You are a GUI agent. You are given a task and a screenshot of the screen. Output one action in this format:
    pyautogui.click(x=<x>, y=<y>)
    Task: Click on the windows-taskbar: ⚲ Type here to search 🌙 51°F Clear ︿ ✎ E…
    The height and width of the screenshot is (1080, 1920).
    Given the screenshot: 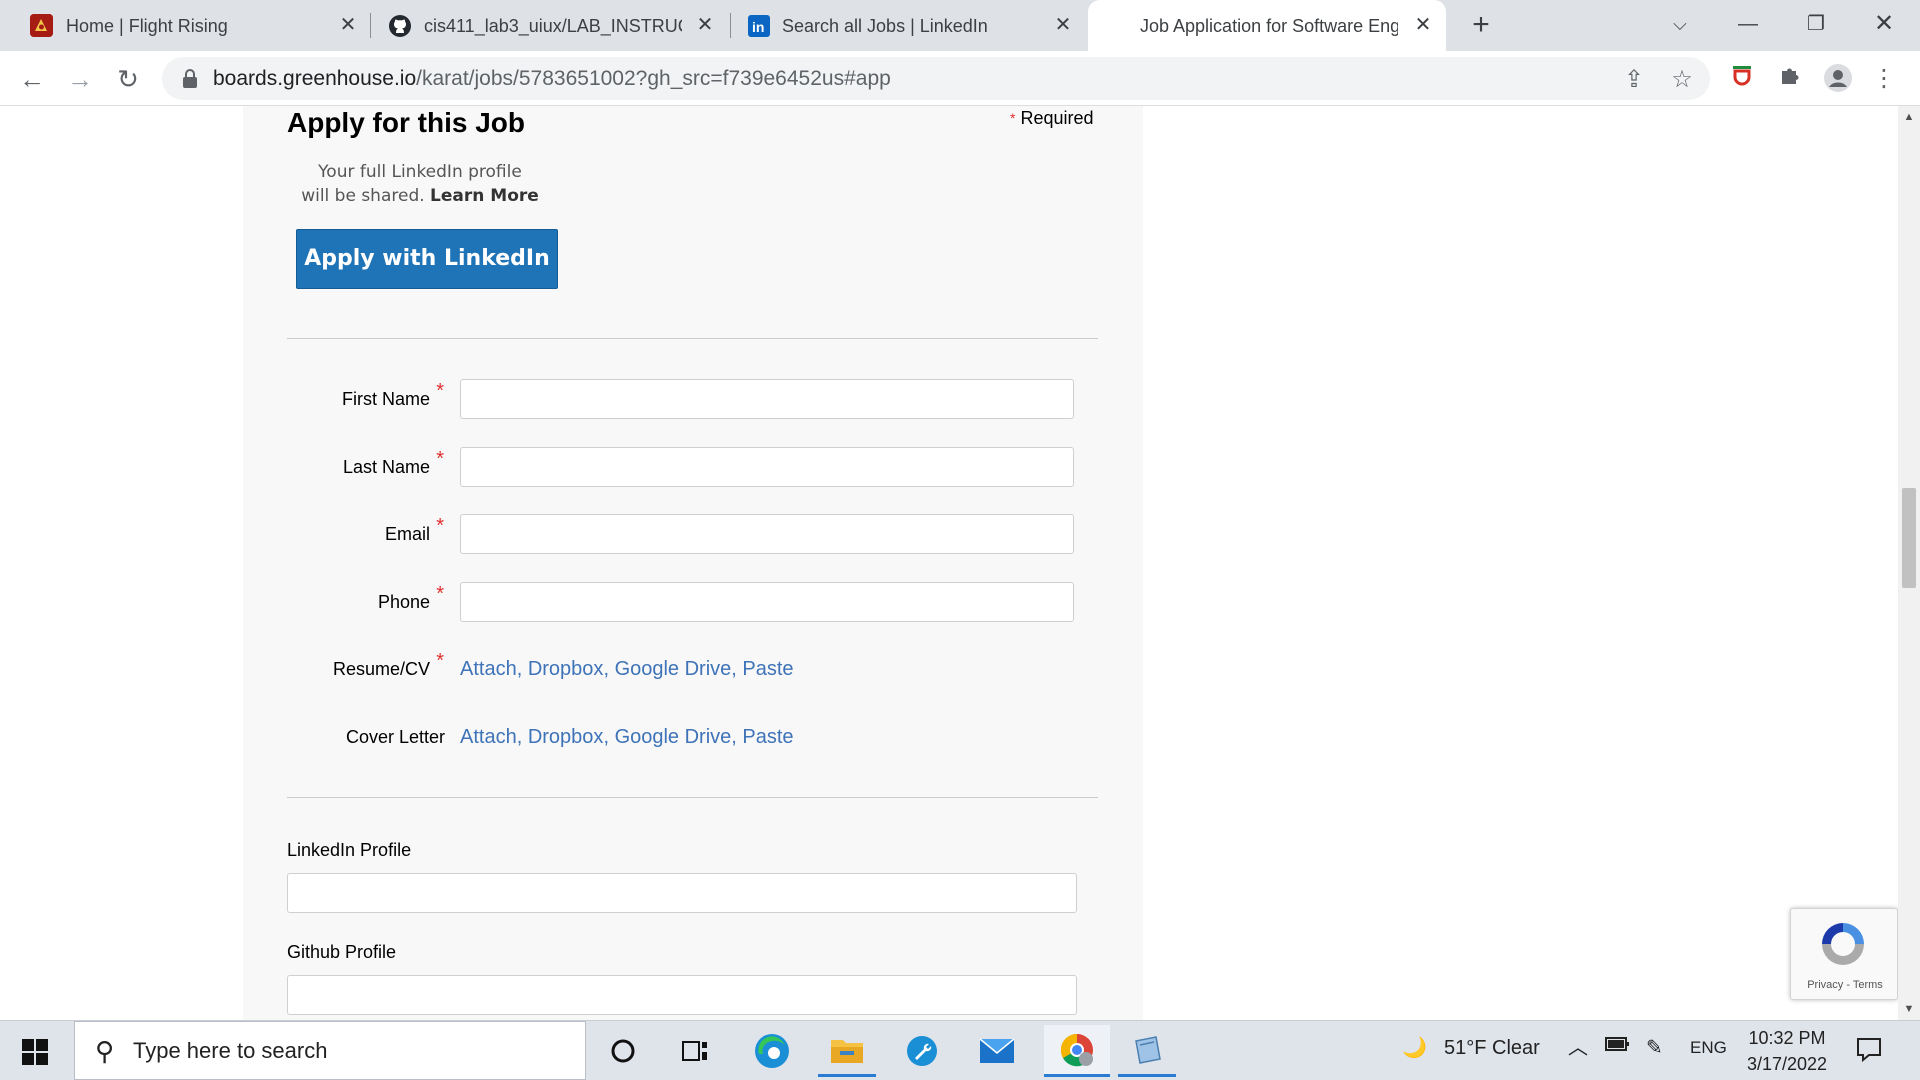 What is the action you would take?
    pyautogui.click(x=960, y=1050)
    